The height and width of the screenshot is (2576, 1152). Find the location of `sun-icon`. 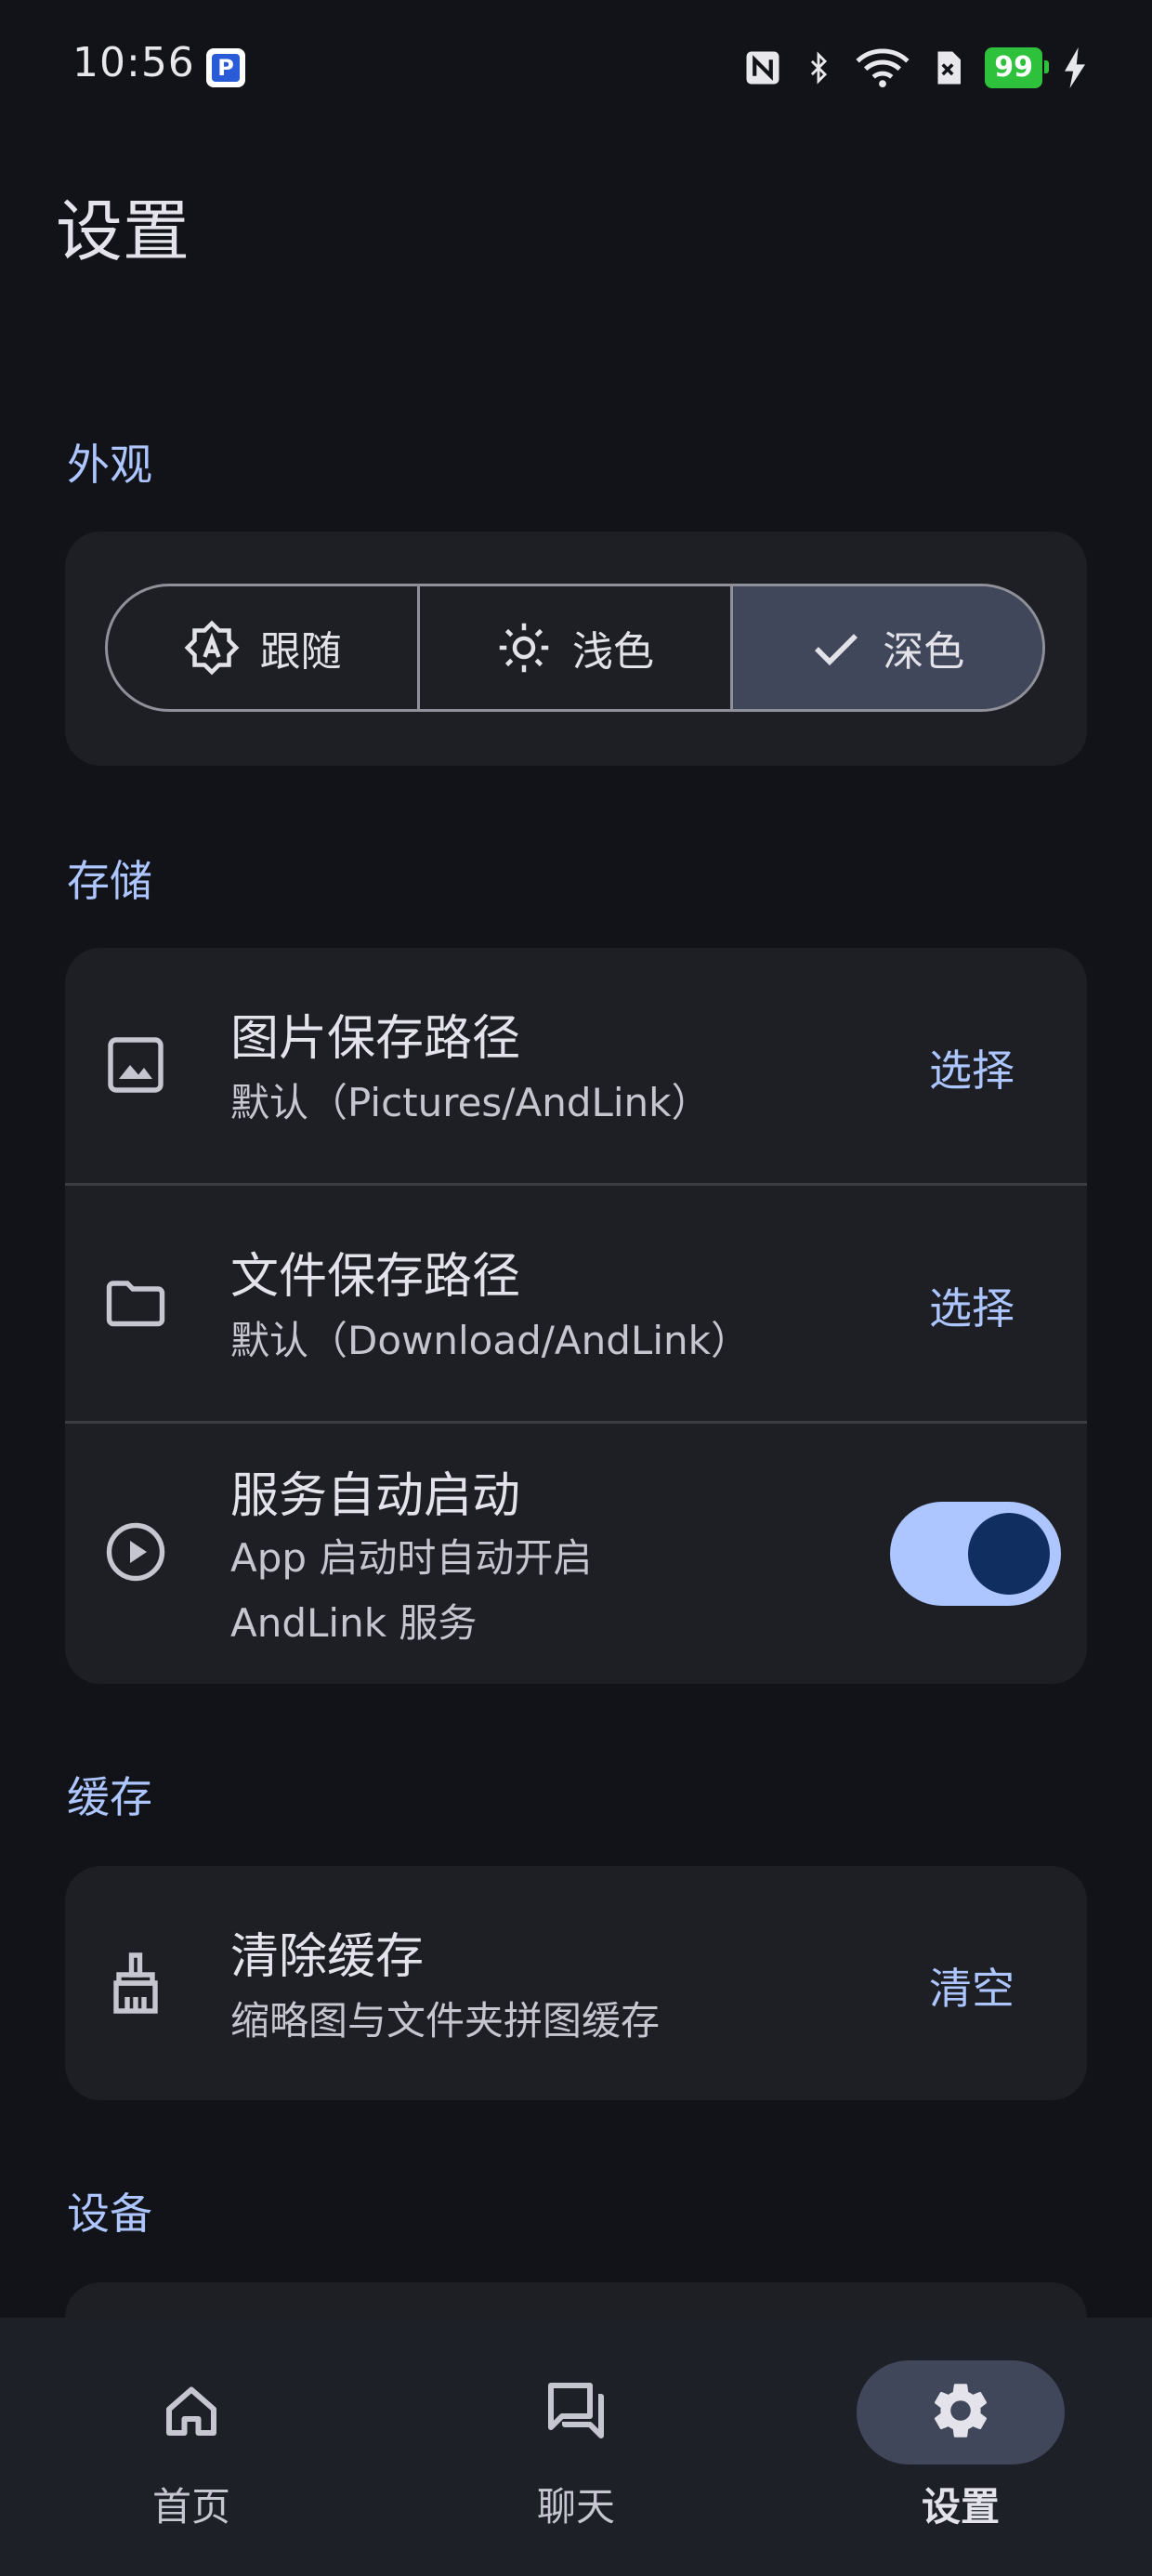

sun-icon is located at coordinates (524, 648).